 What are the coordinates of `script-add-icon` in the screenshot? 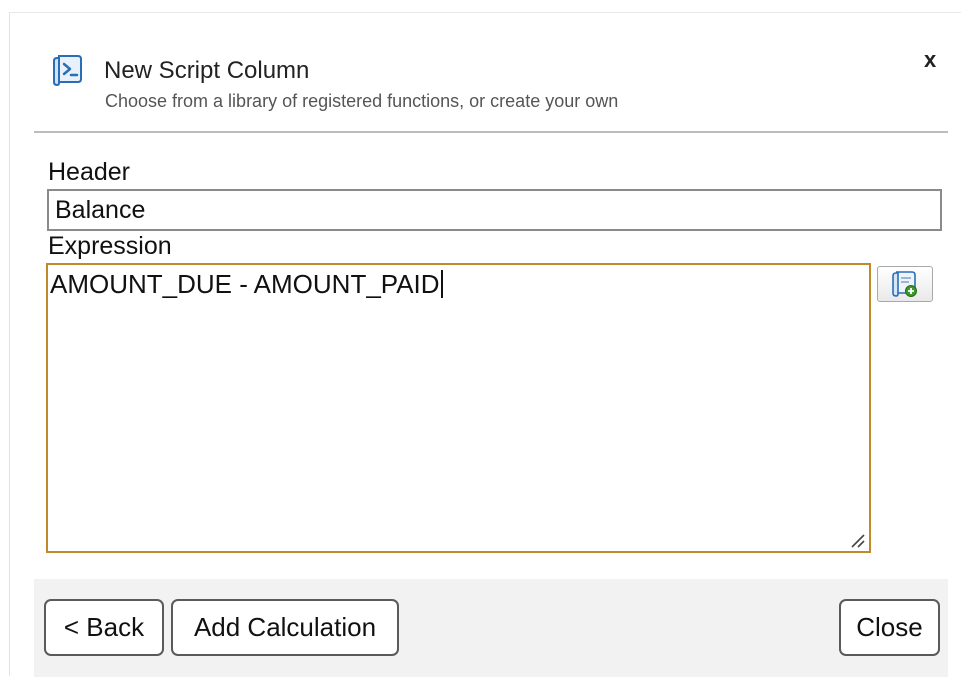 It's located at (904, 284).